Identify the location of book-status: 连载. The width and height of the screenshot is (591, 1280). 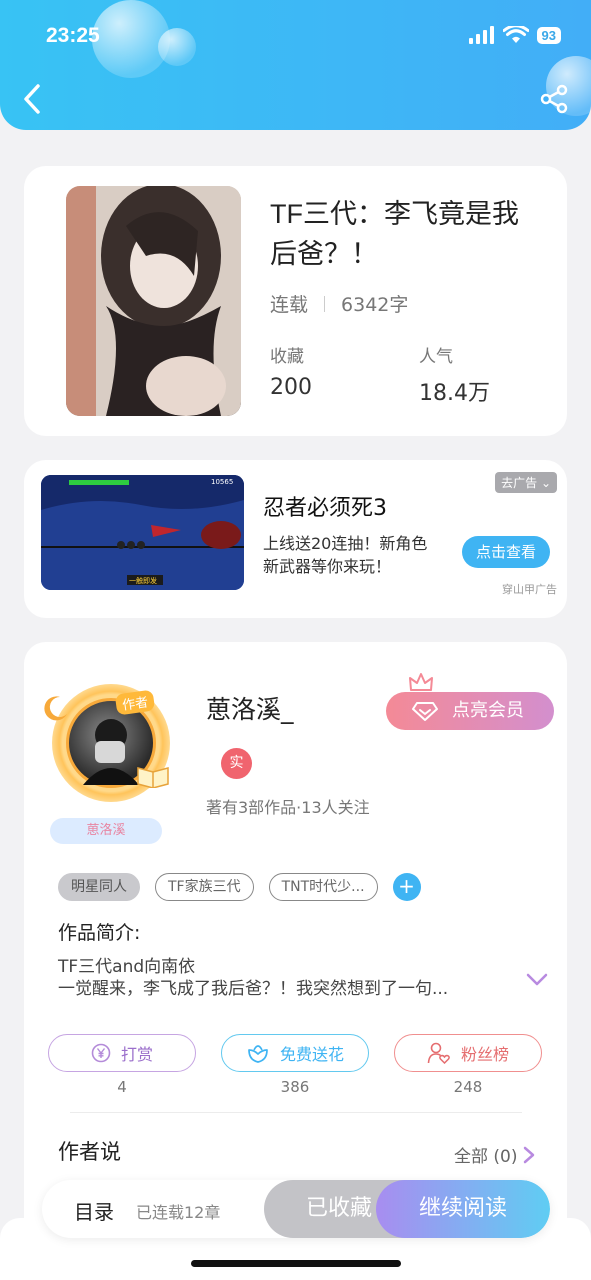
(289, 305).